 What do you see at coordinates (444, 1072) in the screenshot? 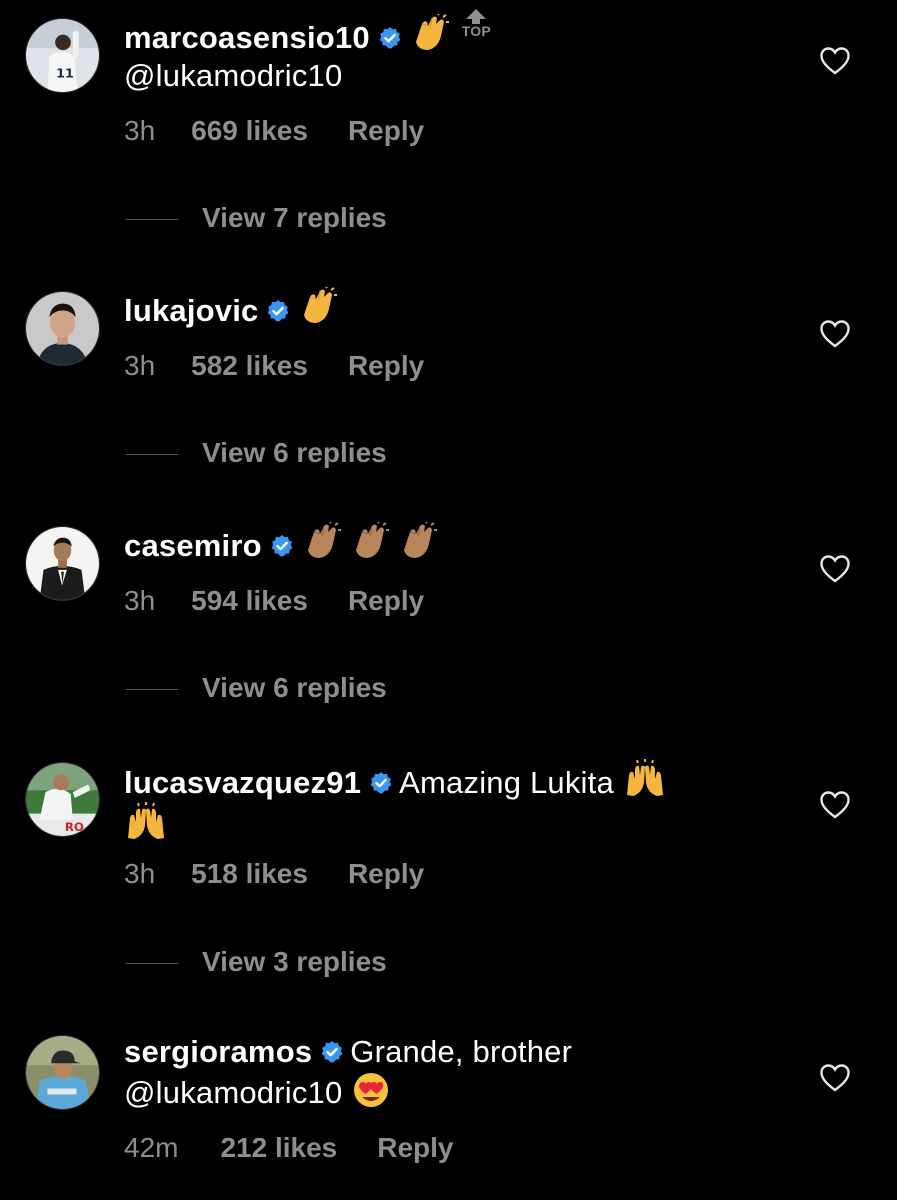
I see `comment-body: sergioramos Grande, brother @lukamodric10` at bounding box center [444, 1072].